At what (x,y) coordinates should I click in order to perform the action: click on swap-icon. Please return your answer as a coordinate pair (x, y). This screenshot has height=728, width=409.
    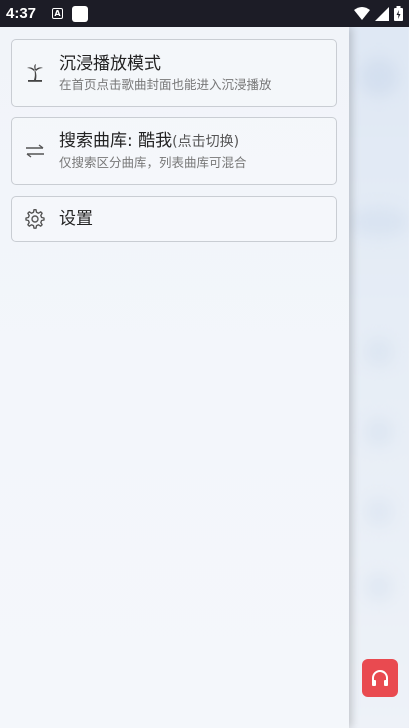
    Looking at the image, I should click on (35, 151).